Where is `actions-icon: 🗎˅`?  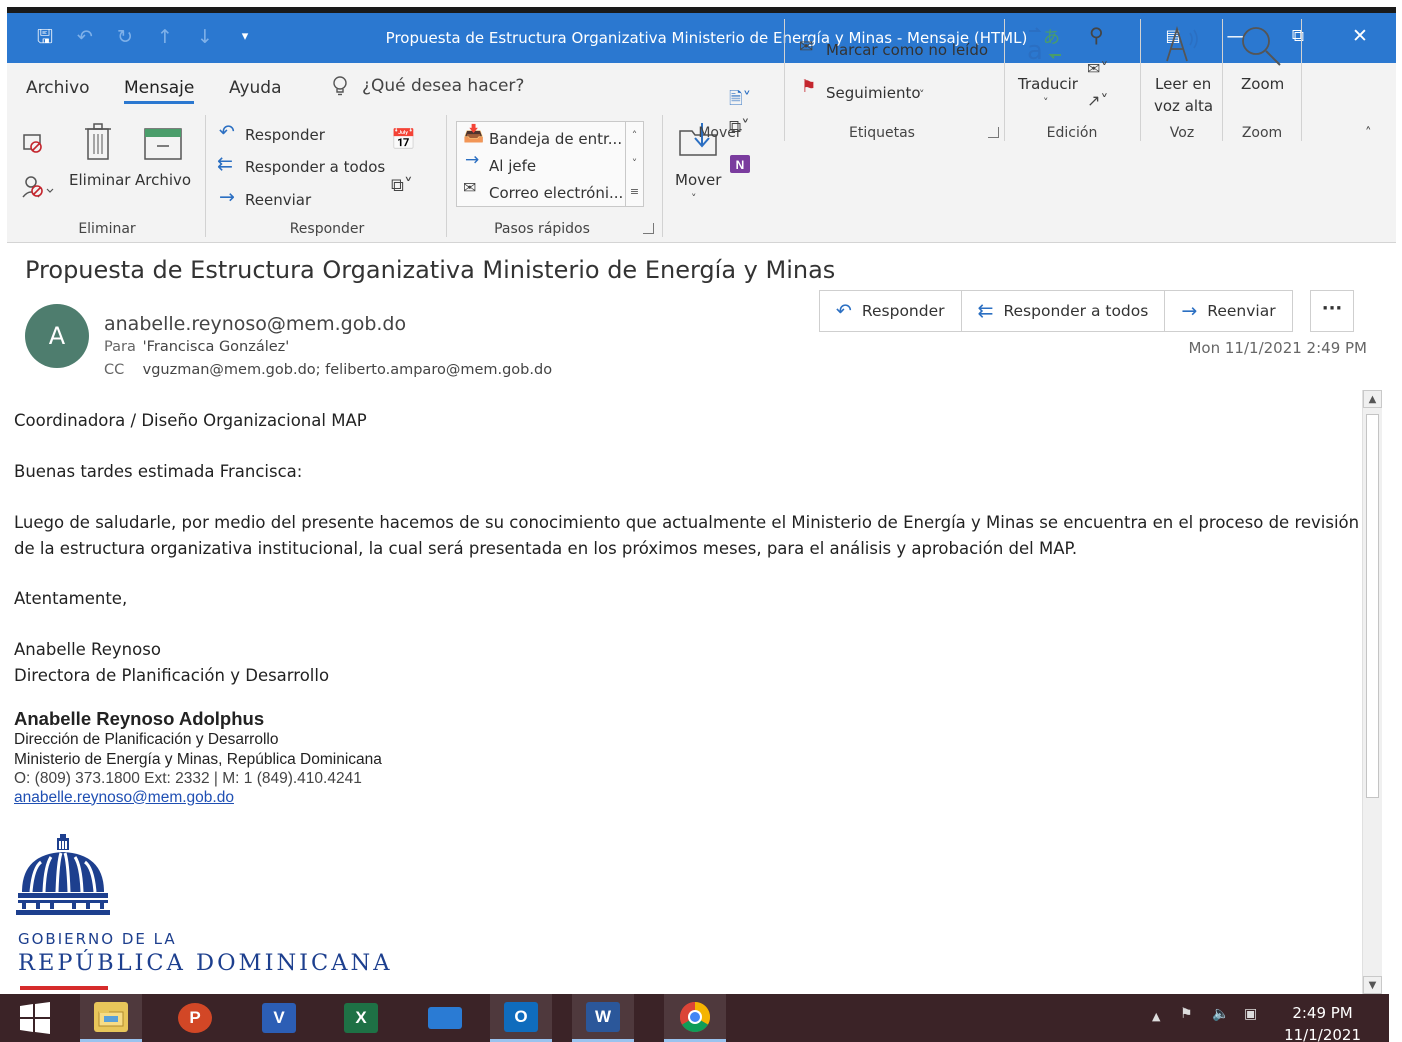
actions-icon: 🗎˅ is located at coordinates (740, 99).